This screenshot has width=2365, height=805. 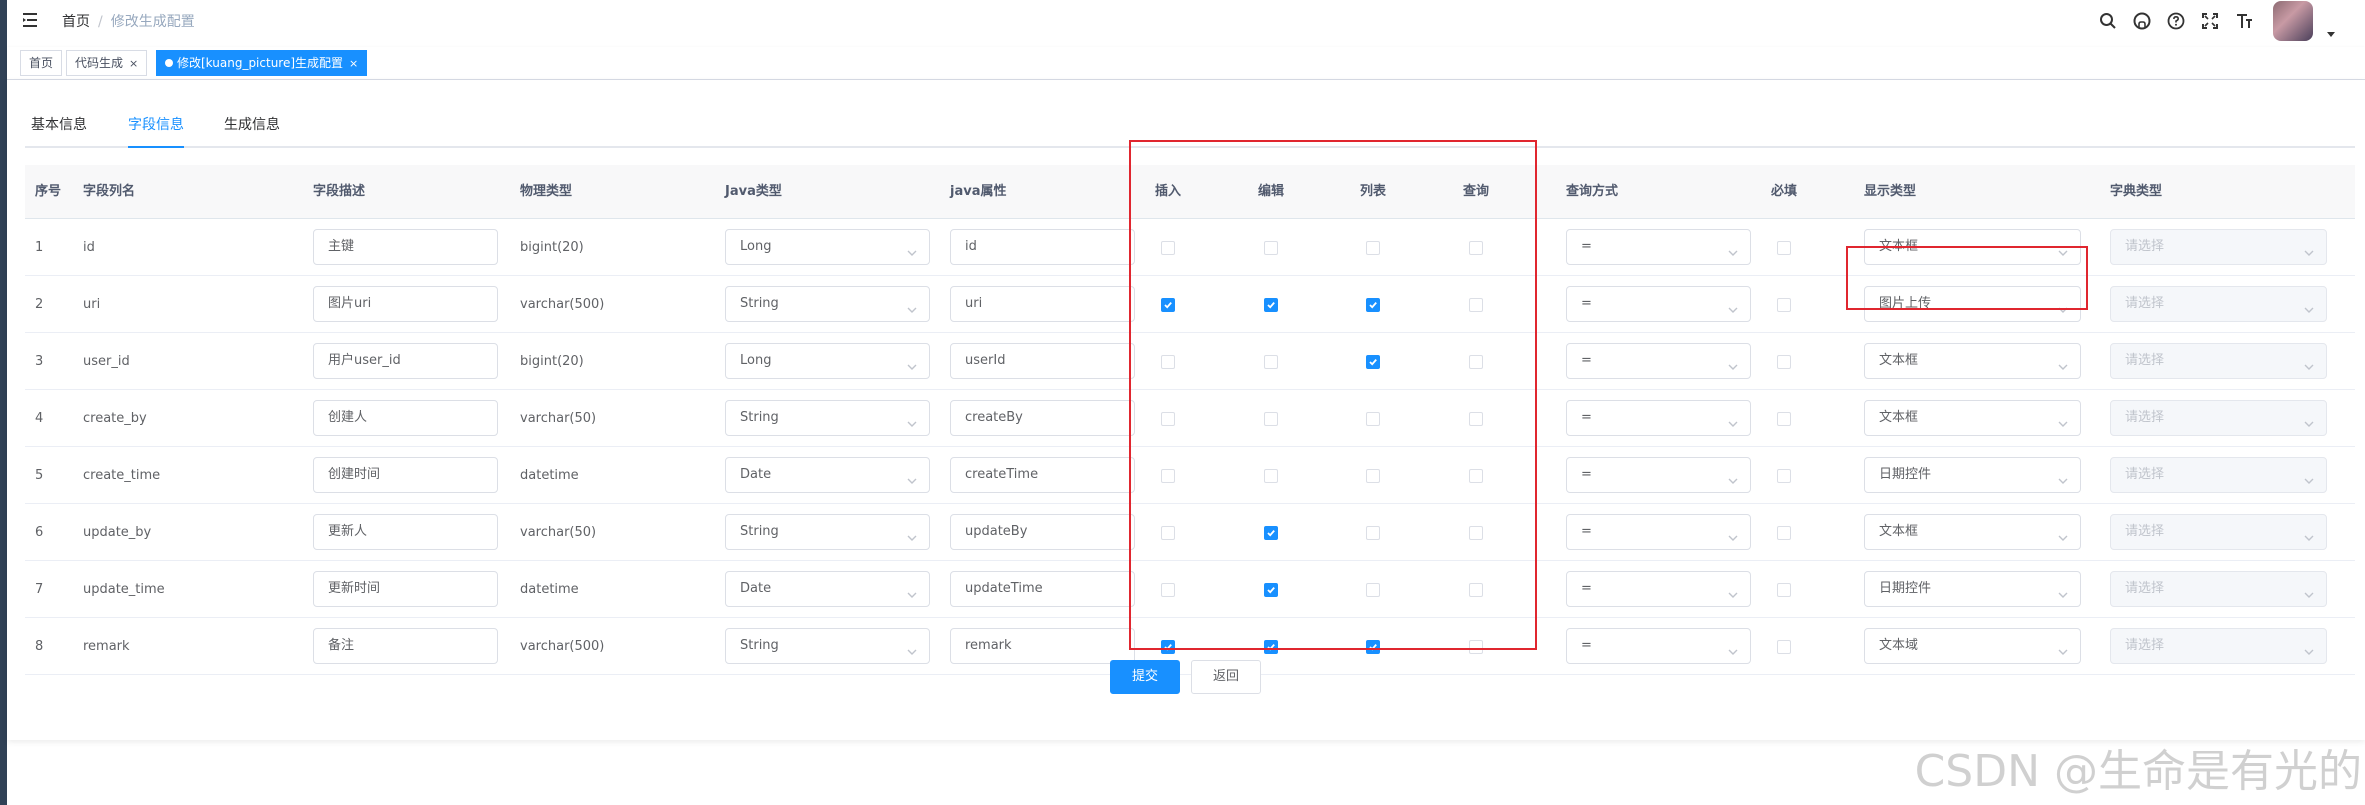 What do you see at coordinates (124, 589) in the screenshot?
I see `column-name: update_time` at bounding box center [124, 589].